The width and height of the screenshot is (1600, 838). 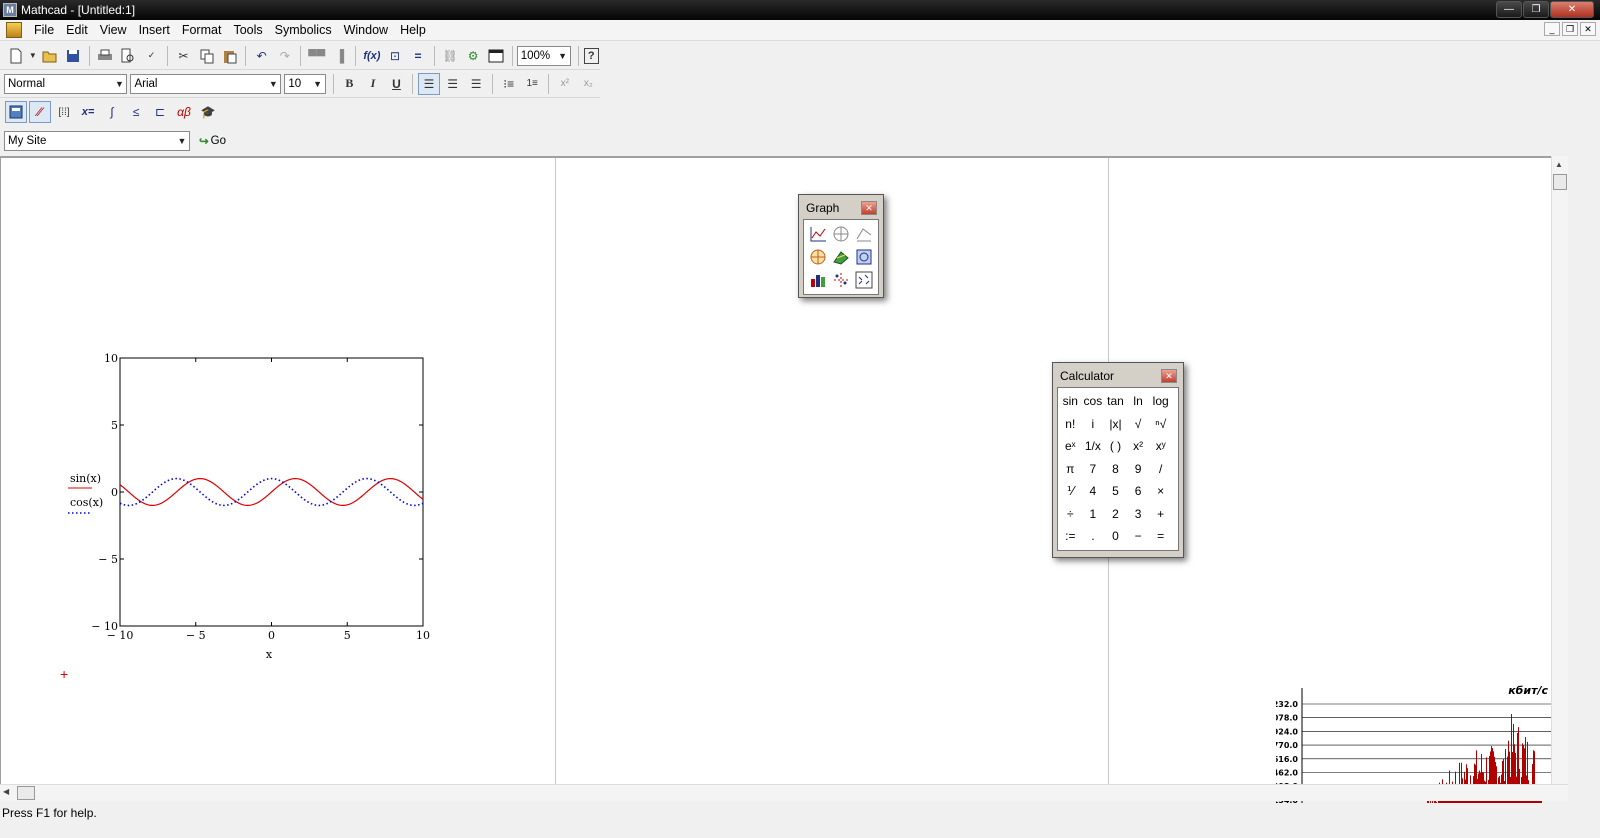 What do you see at coordinates (151, 56) in the screenshot?
I see `spell-check-icon: ✓` at bounding box center [151, 56].